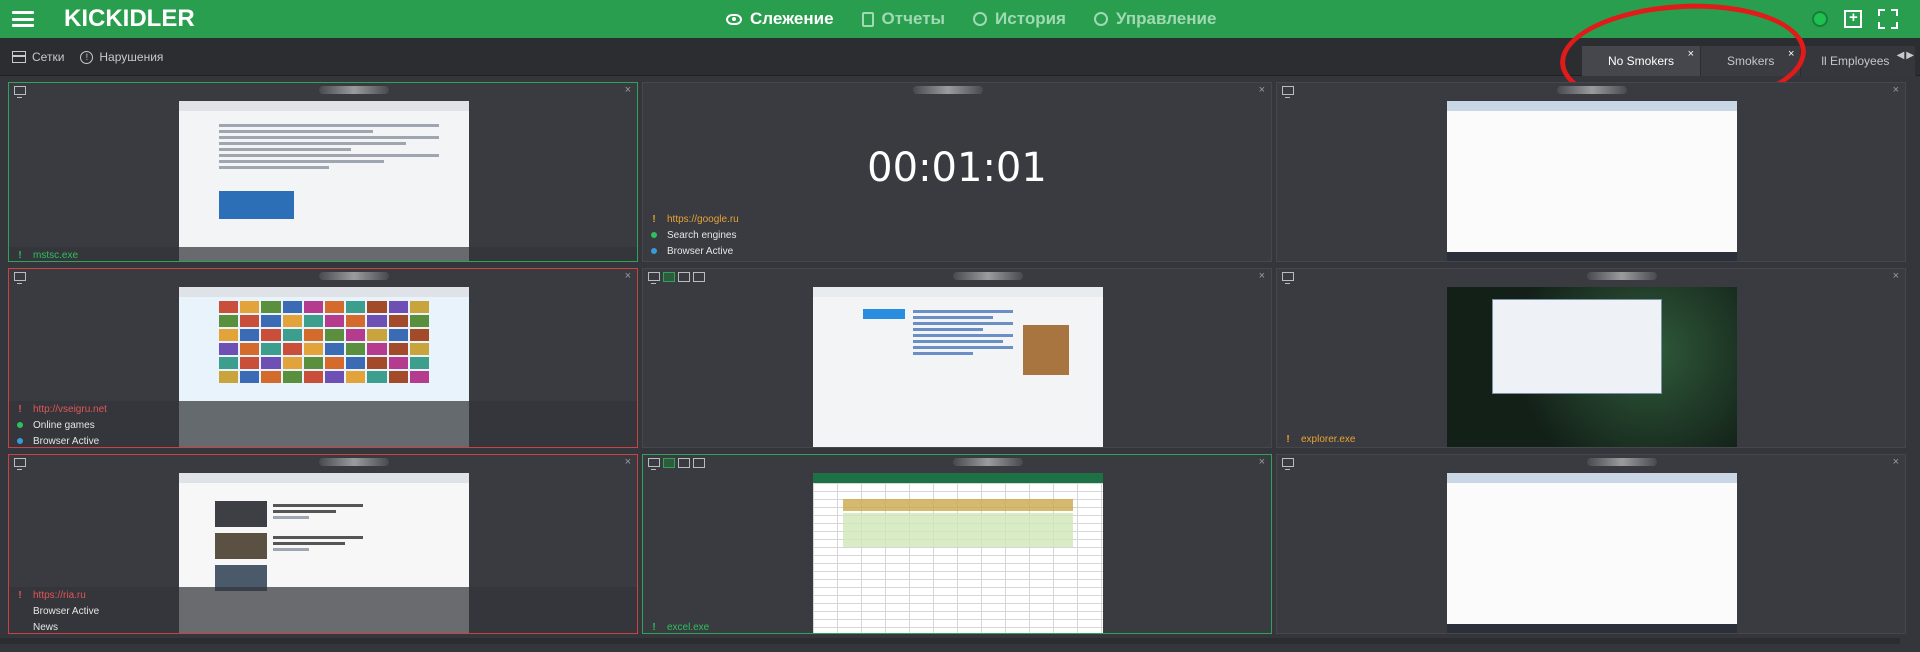  What do you see at coordinates (1855, 61) in the screenshot?
I see `tab-label: ll Employees` at bounding box center [1855, 61].